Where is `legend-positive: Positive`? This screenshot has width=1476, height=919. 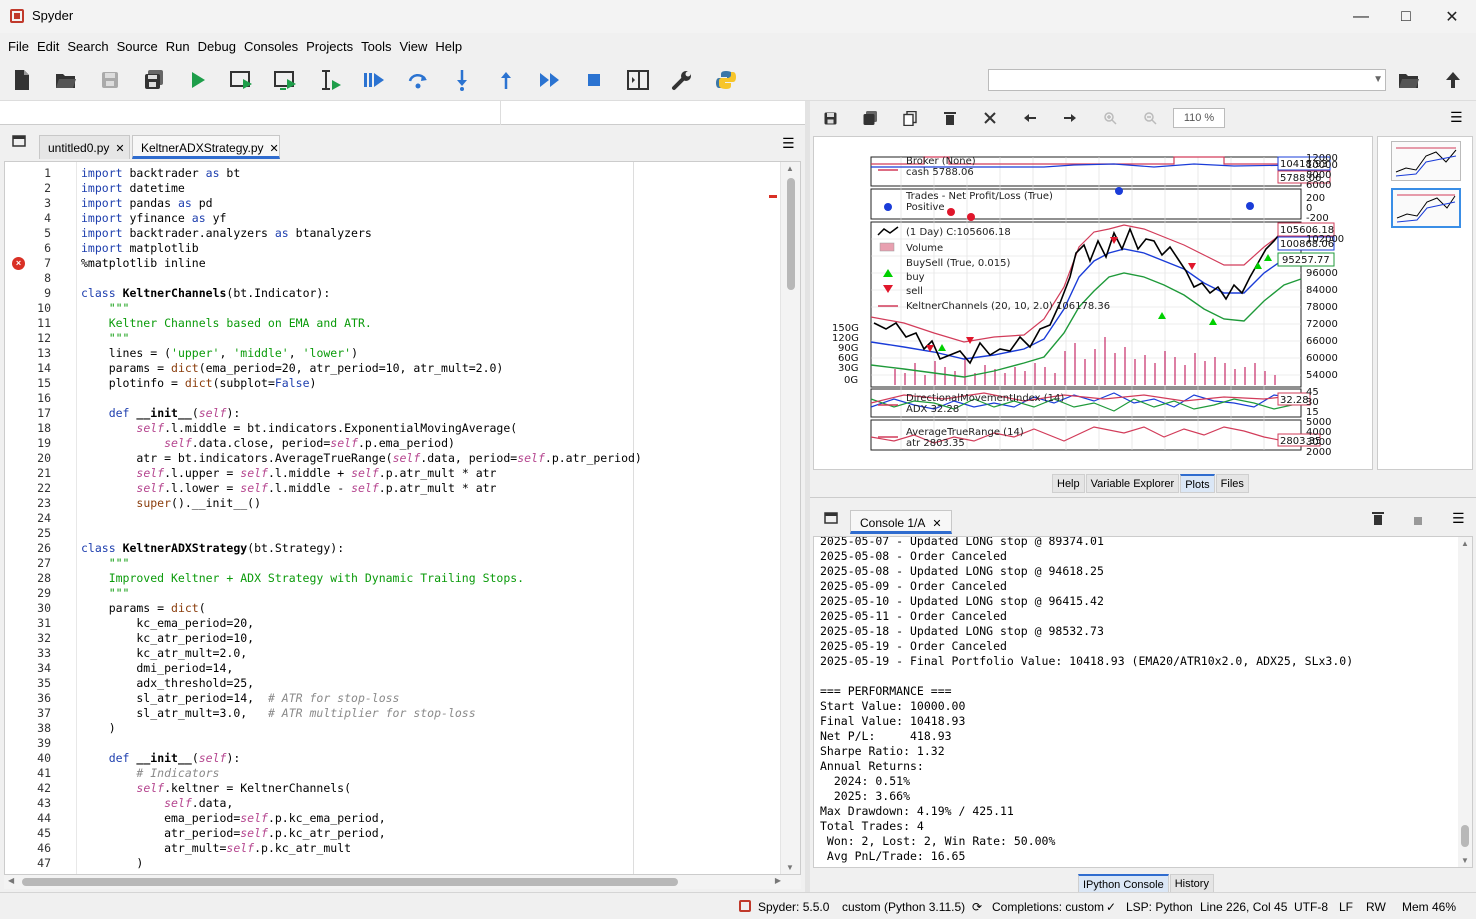
legend-positive: Positive is located at coordinates (925, 207).